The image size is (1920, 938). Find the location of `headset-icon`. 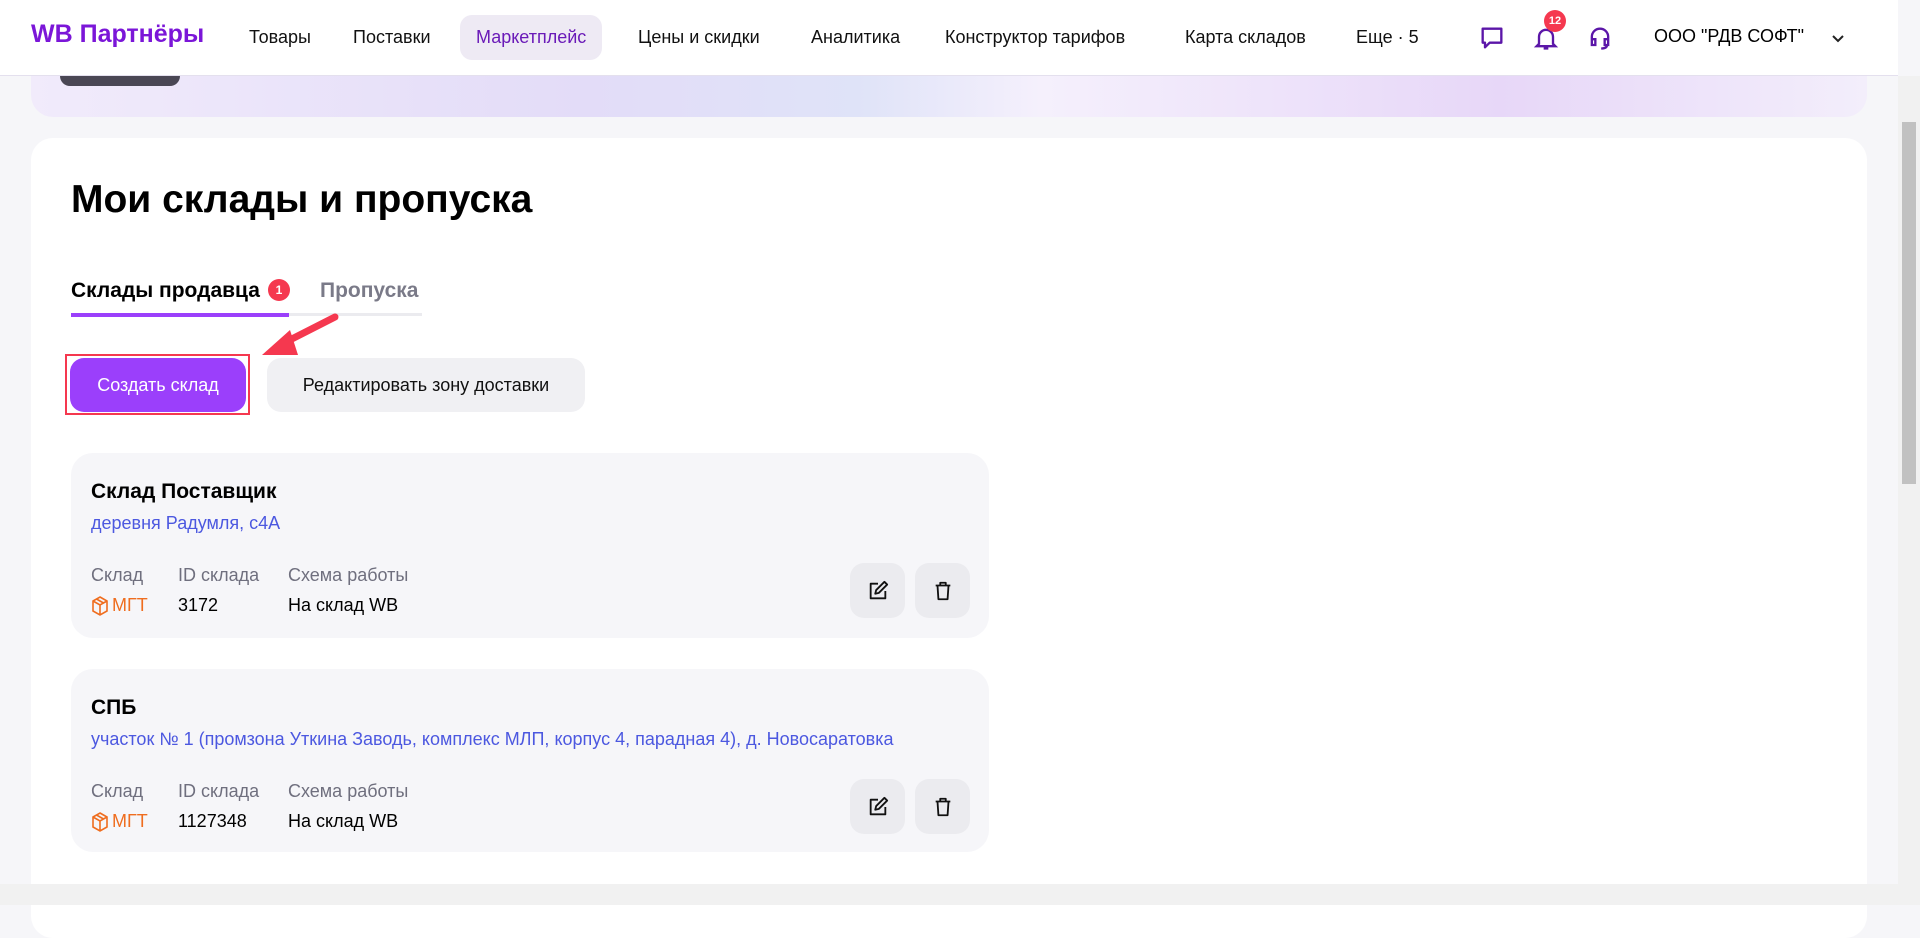

headset-icon is located at coordinates (1600, 38).